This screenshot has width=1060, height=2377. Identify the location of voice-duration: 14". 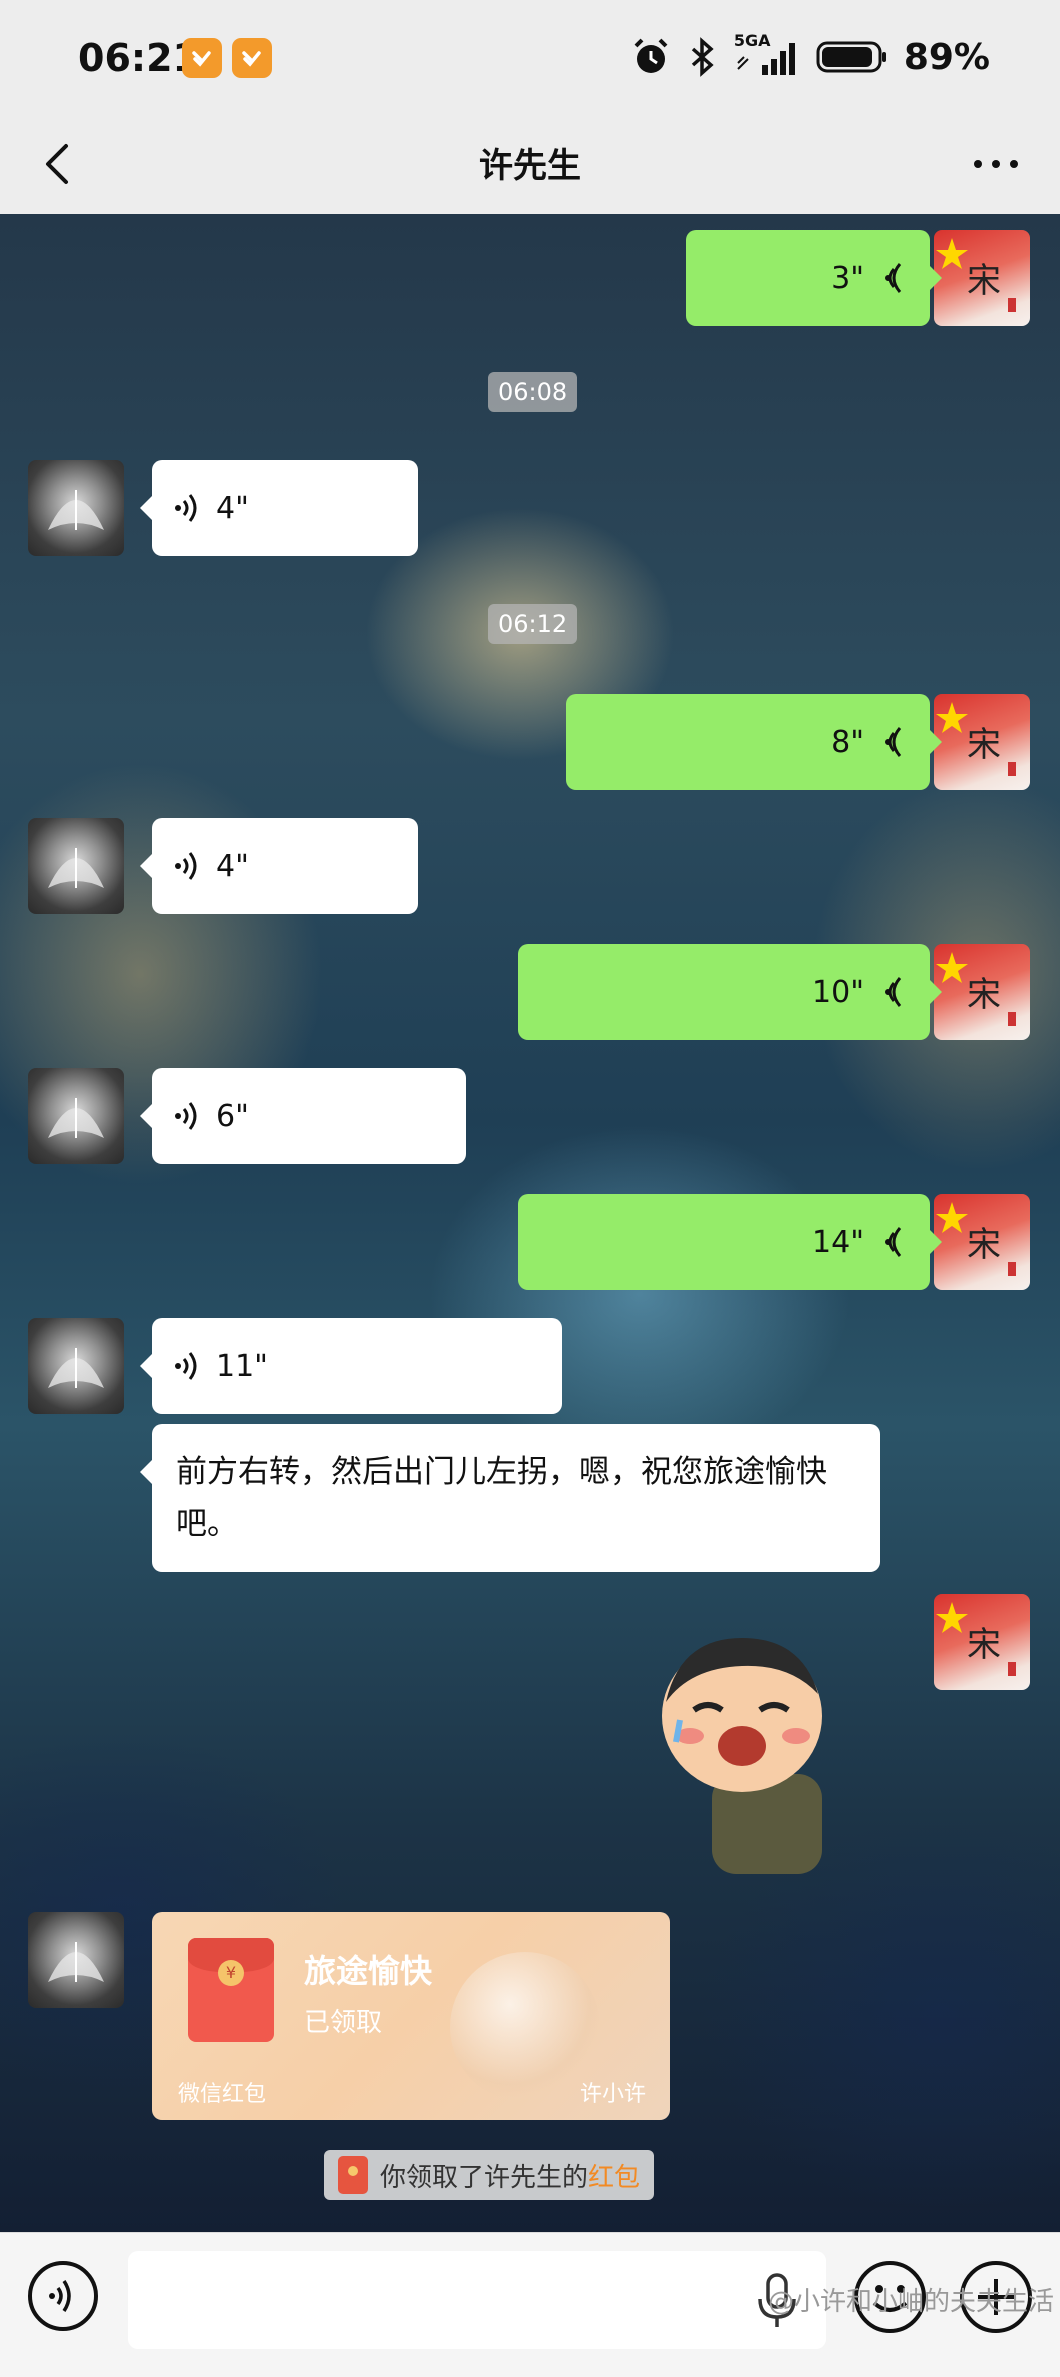
(838, 1242).